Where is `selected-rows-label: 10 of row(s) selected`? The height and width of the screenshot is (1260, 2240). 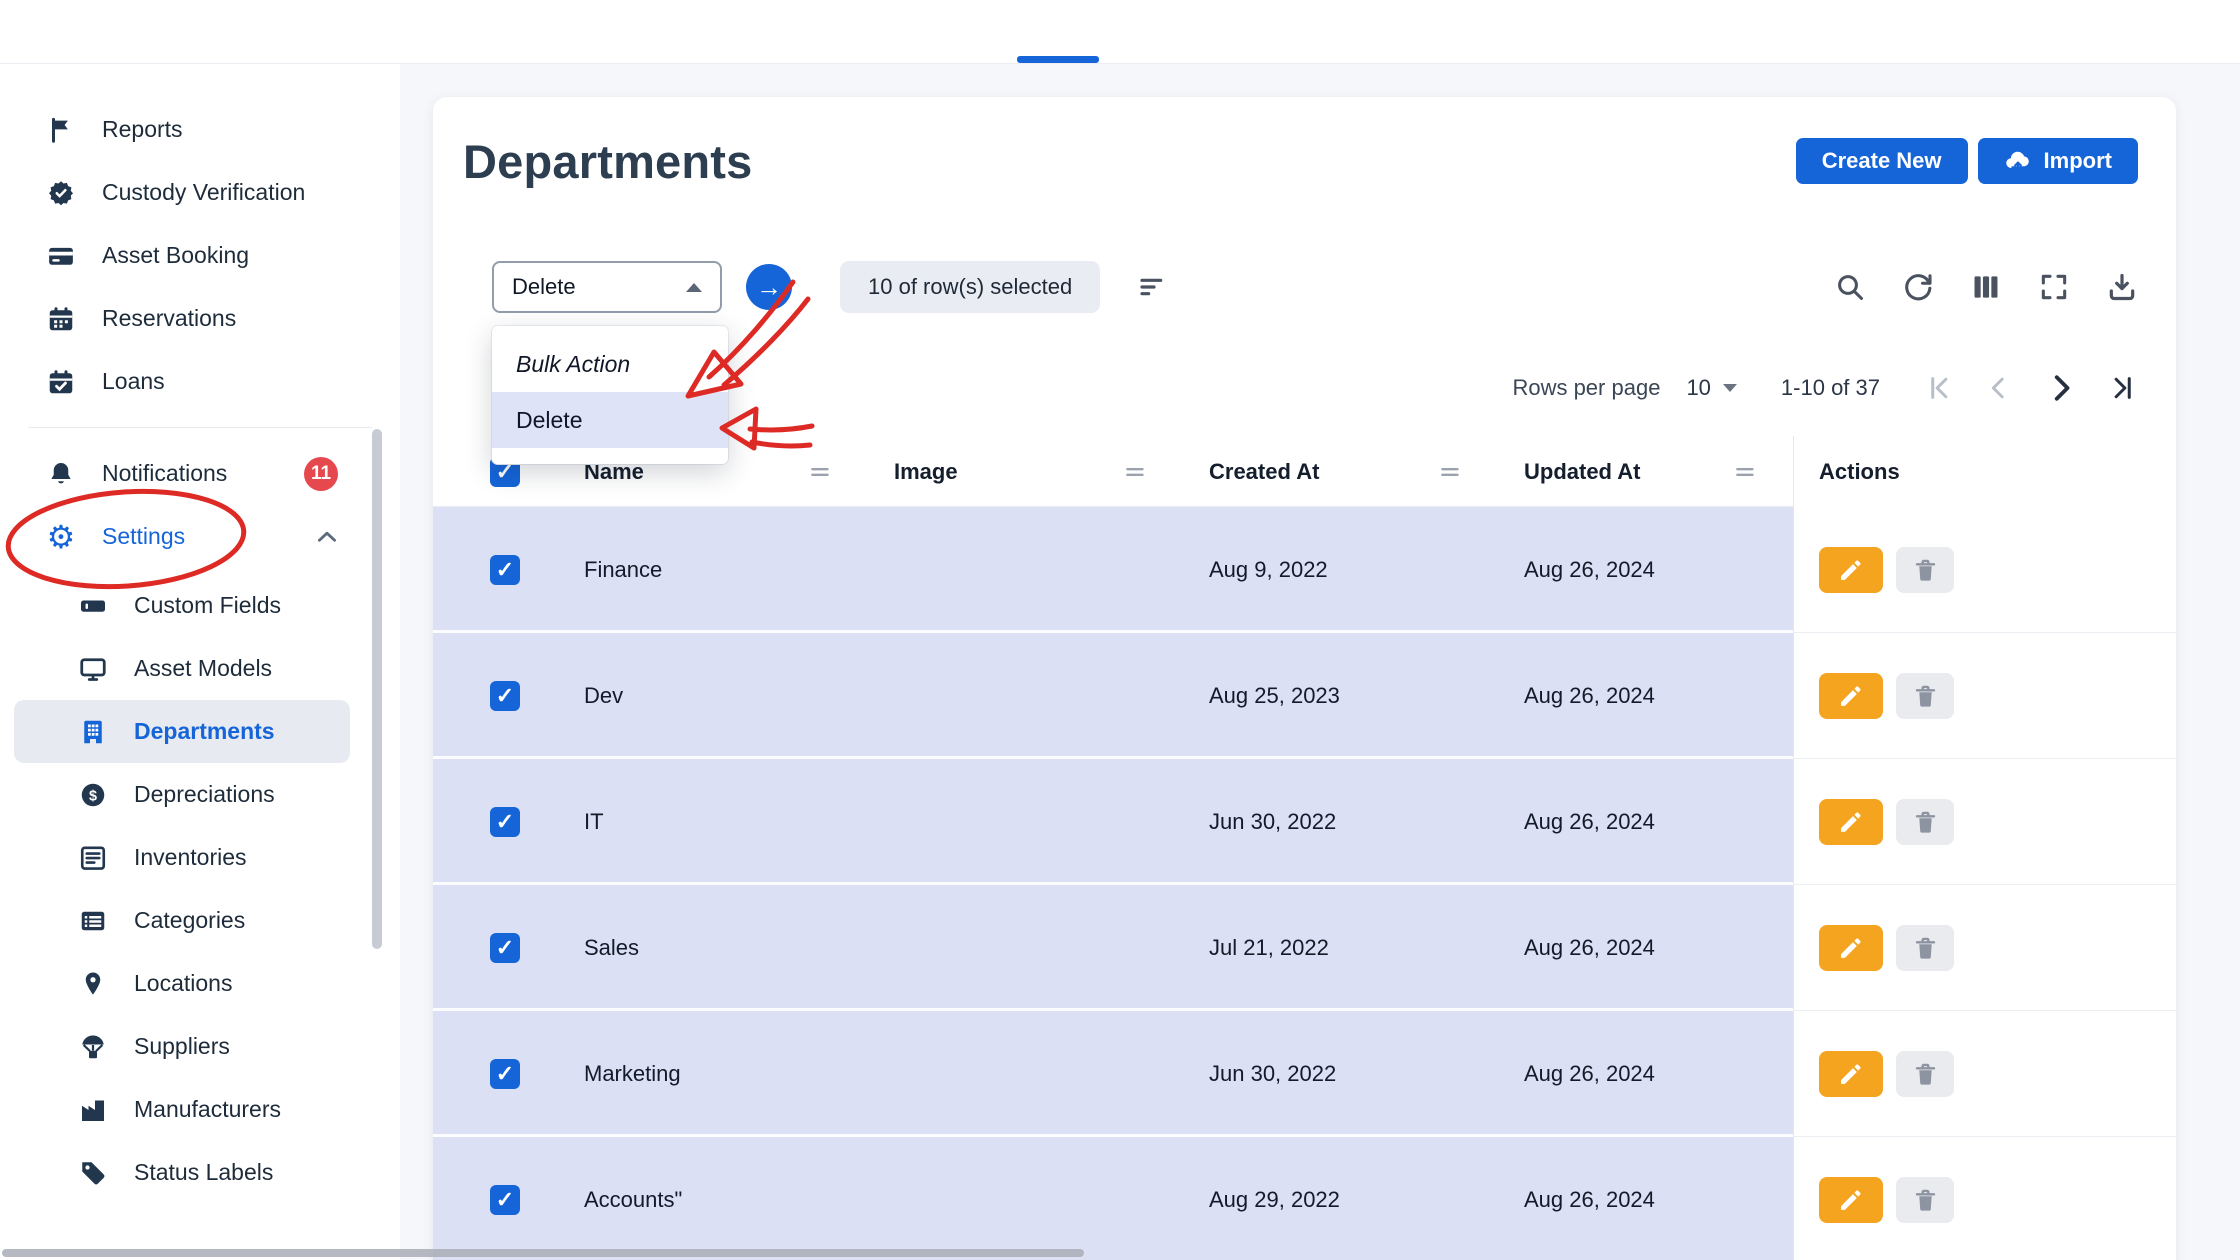 selected-rows-label: 10 of row(s) selected is located at coordinates (970, 286).